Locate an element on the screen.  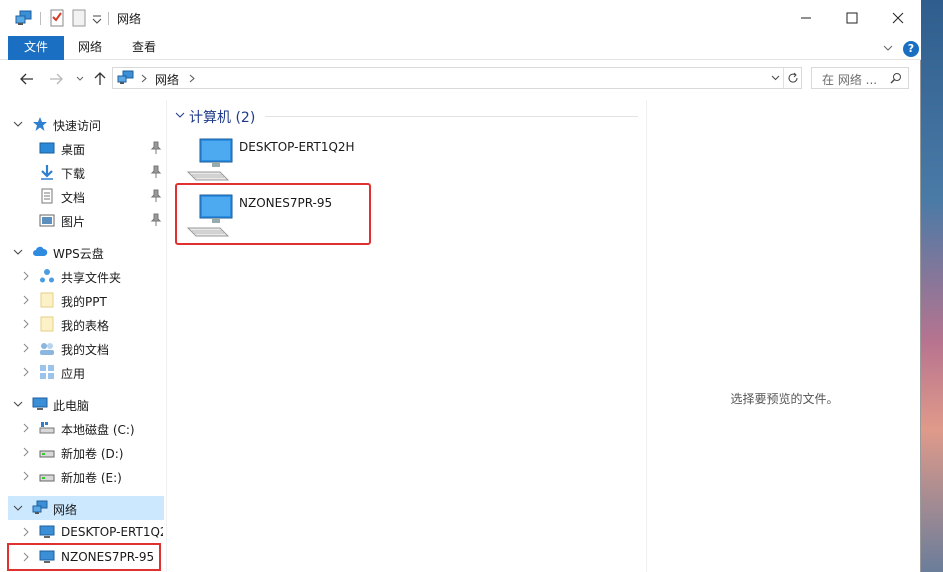
new-folder-icon is located at coordinates (79, 18).